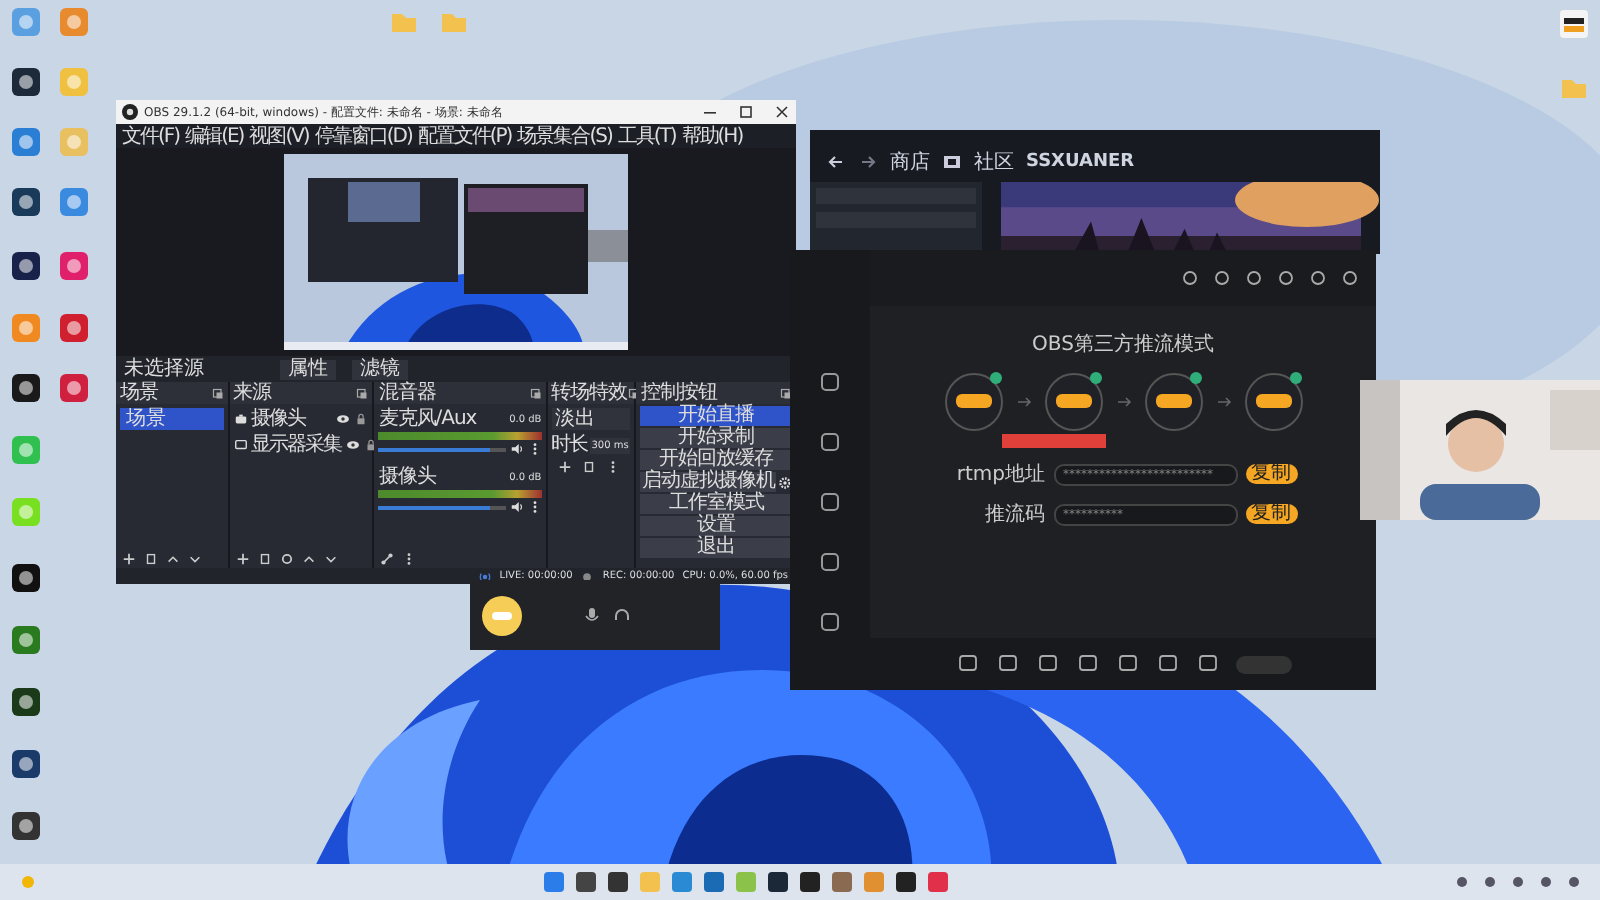  Describe the element at coordinates (716, 548) in the screenshot. I see `control-button: 退出` at that location.